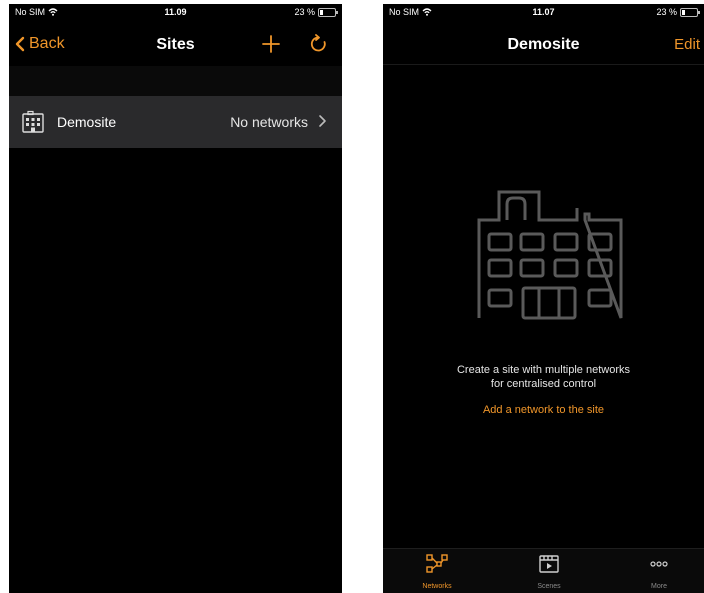 This screenshot has width=704, height=593. I want to click on tab-more: More, so click(659, 571).